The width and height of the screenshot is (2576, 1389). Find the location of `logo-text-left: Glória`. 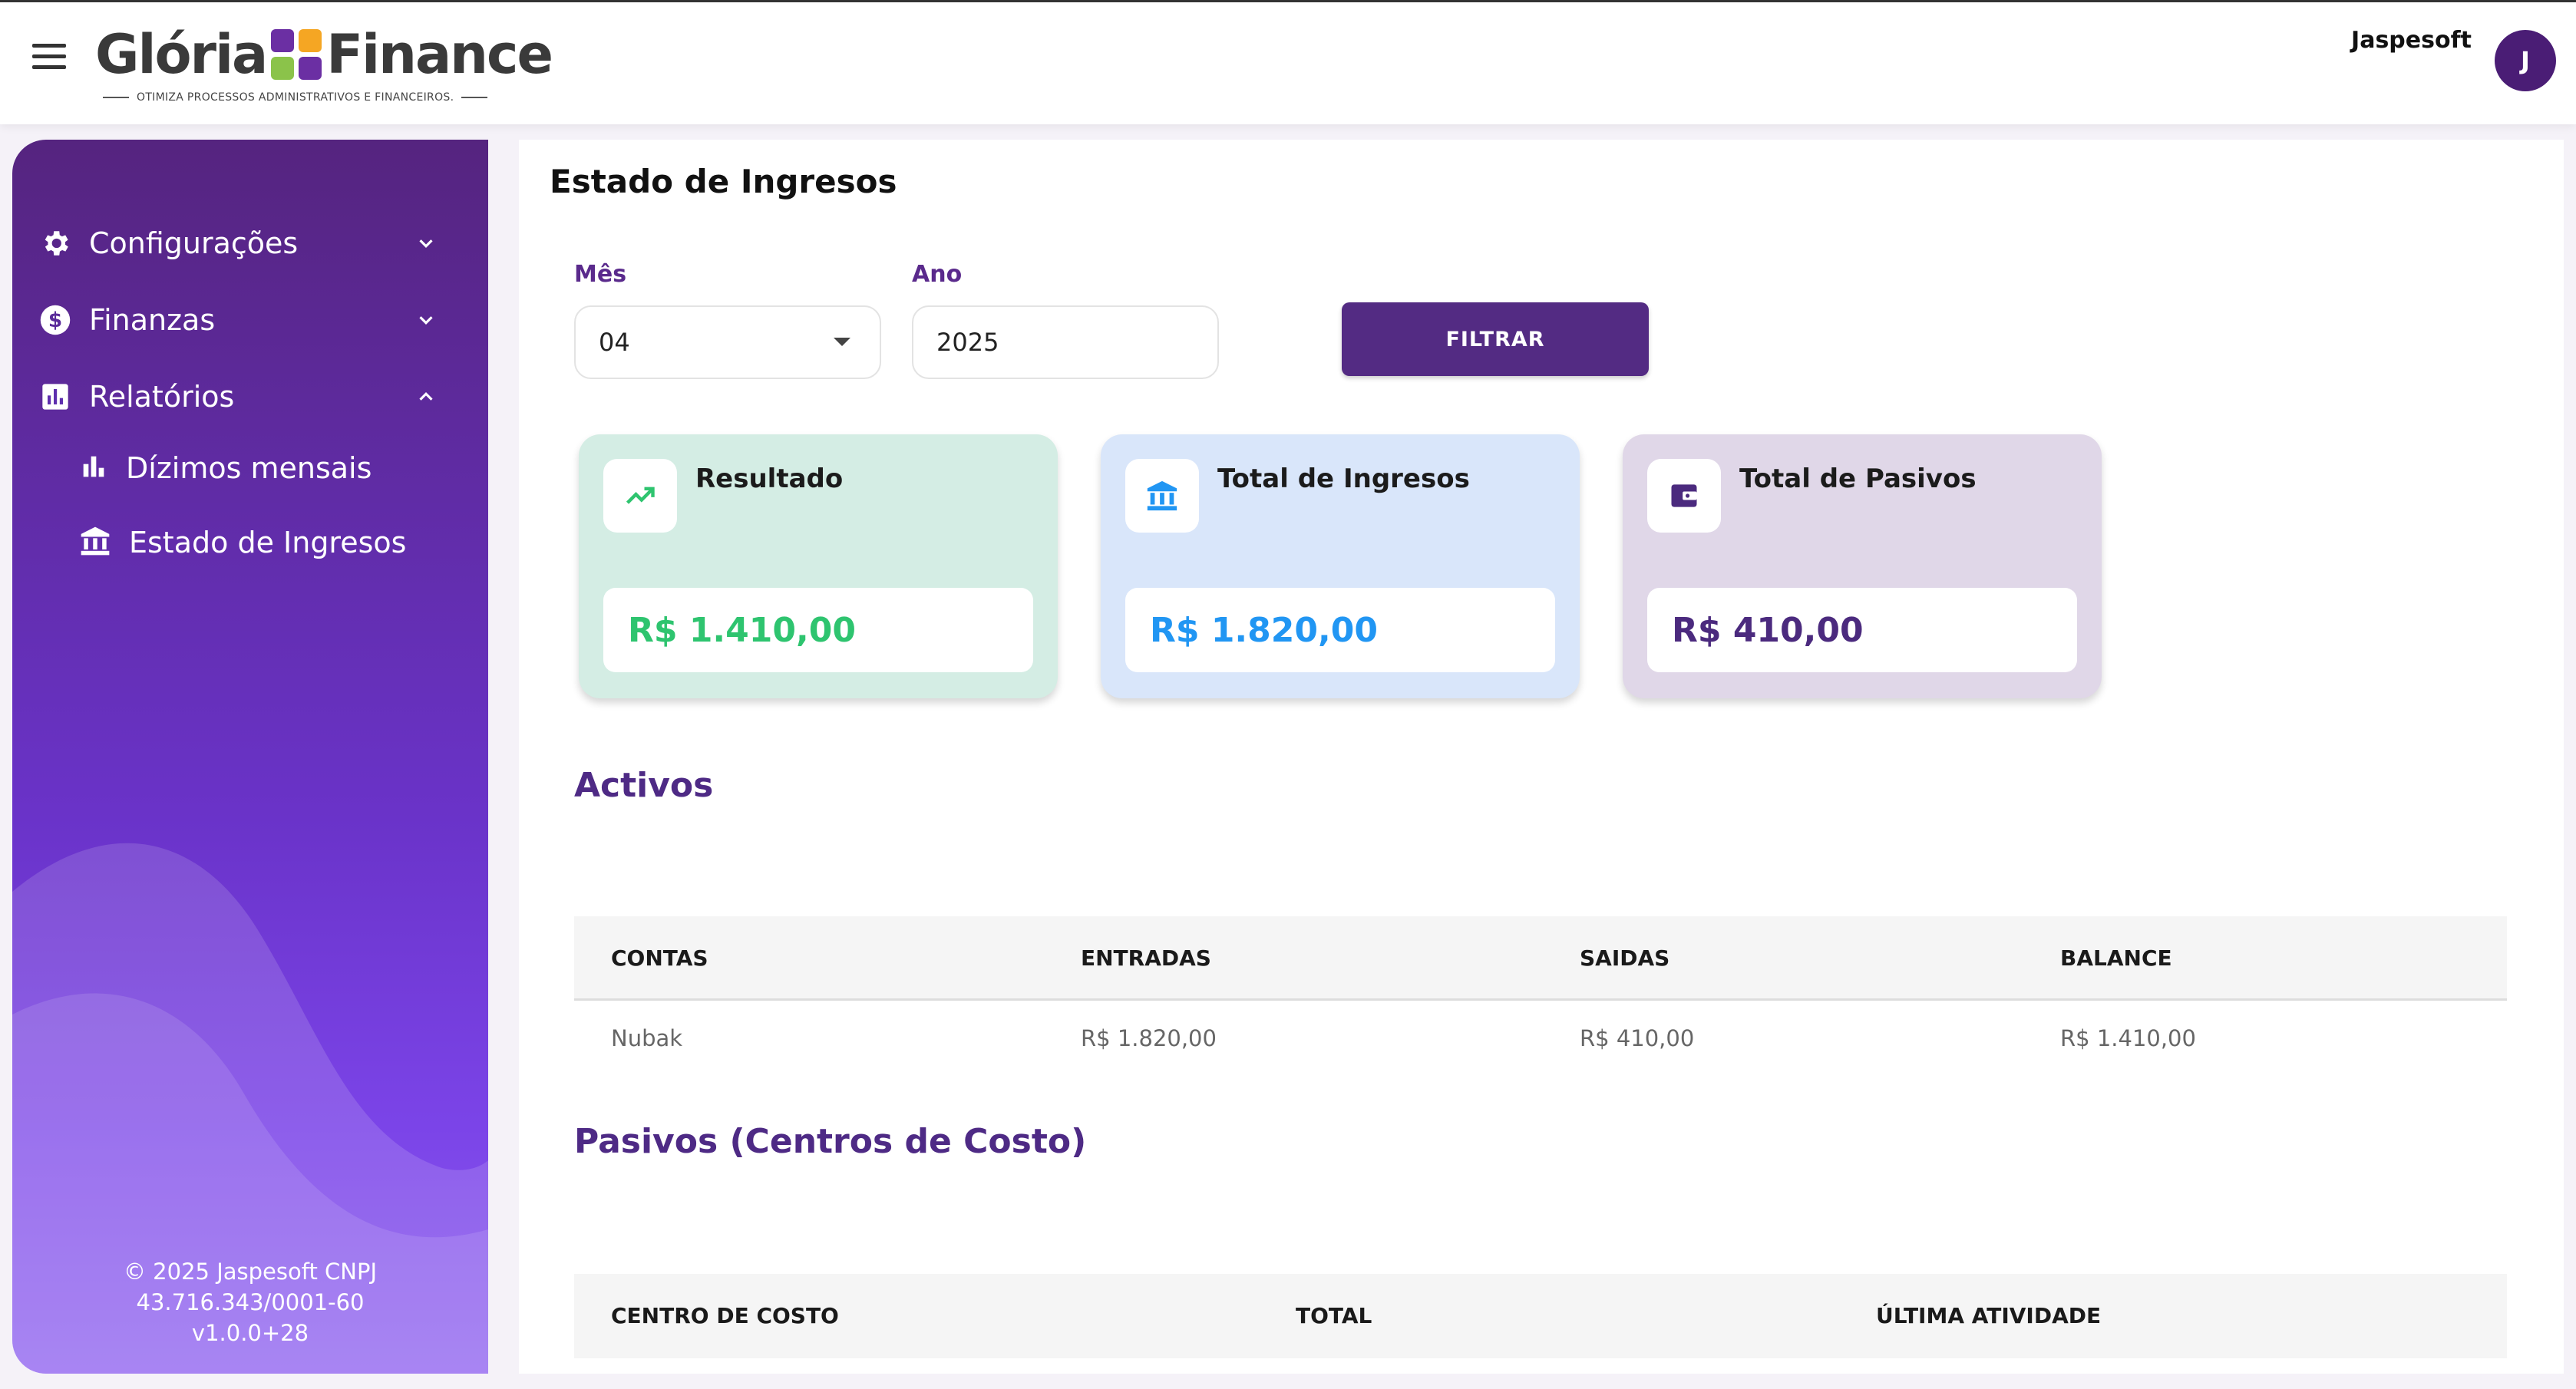

logo-text-left: Glória is located at coordinates (181, 55).